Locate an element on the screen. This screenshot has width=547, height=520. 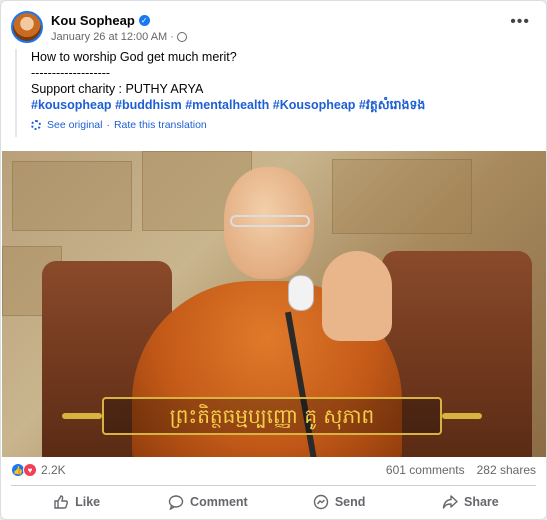
hashtag-link: #kousopheap is located at coordinates (71, 105).